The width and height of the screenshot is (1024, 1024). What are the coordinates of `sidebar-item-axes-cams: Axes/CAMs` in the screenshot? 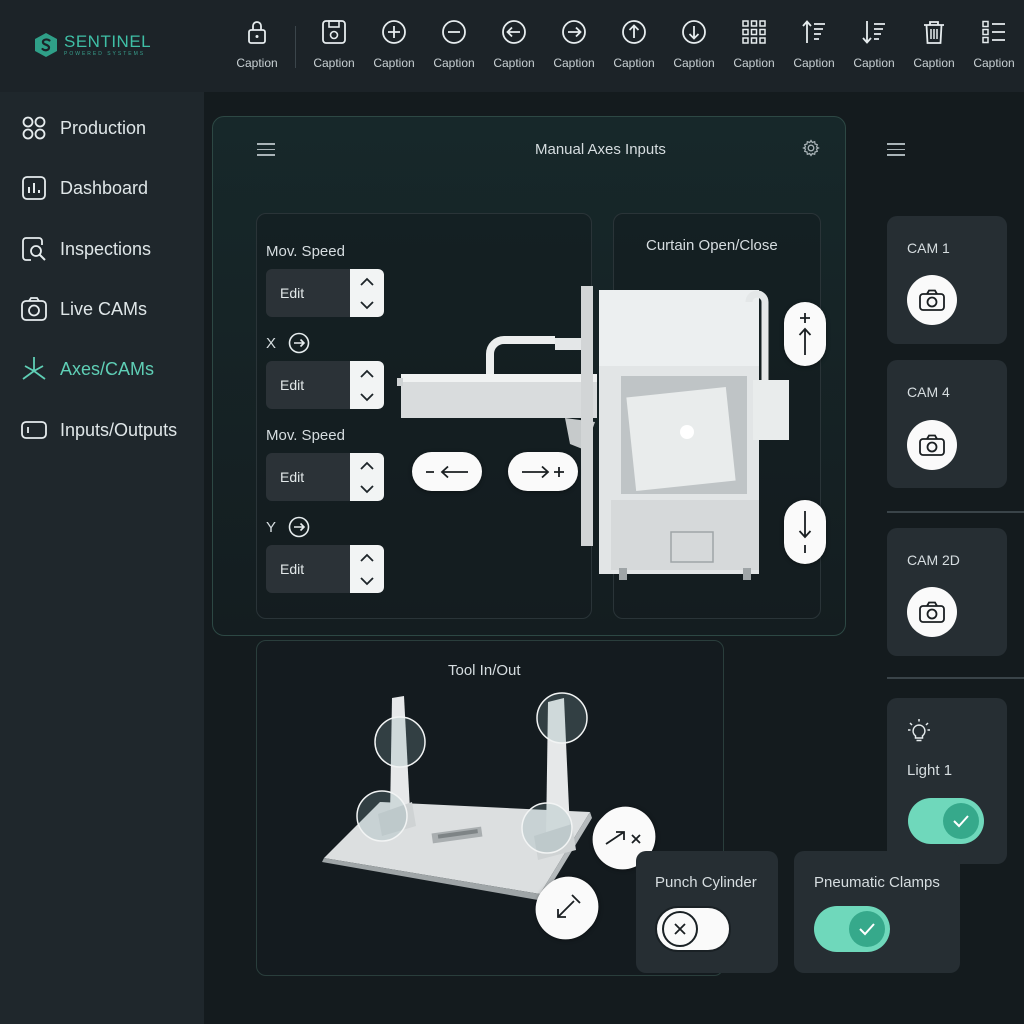 It's located at (87, 369).